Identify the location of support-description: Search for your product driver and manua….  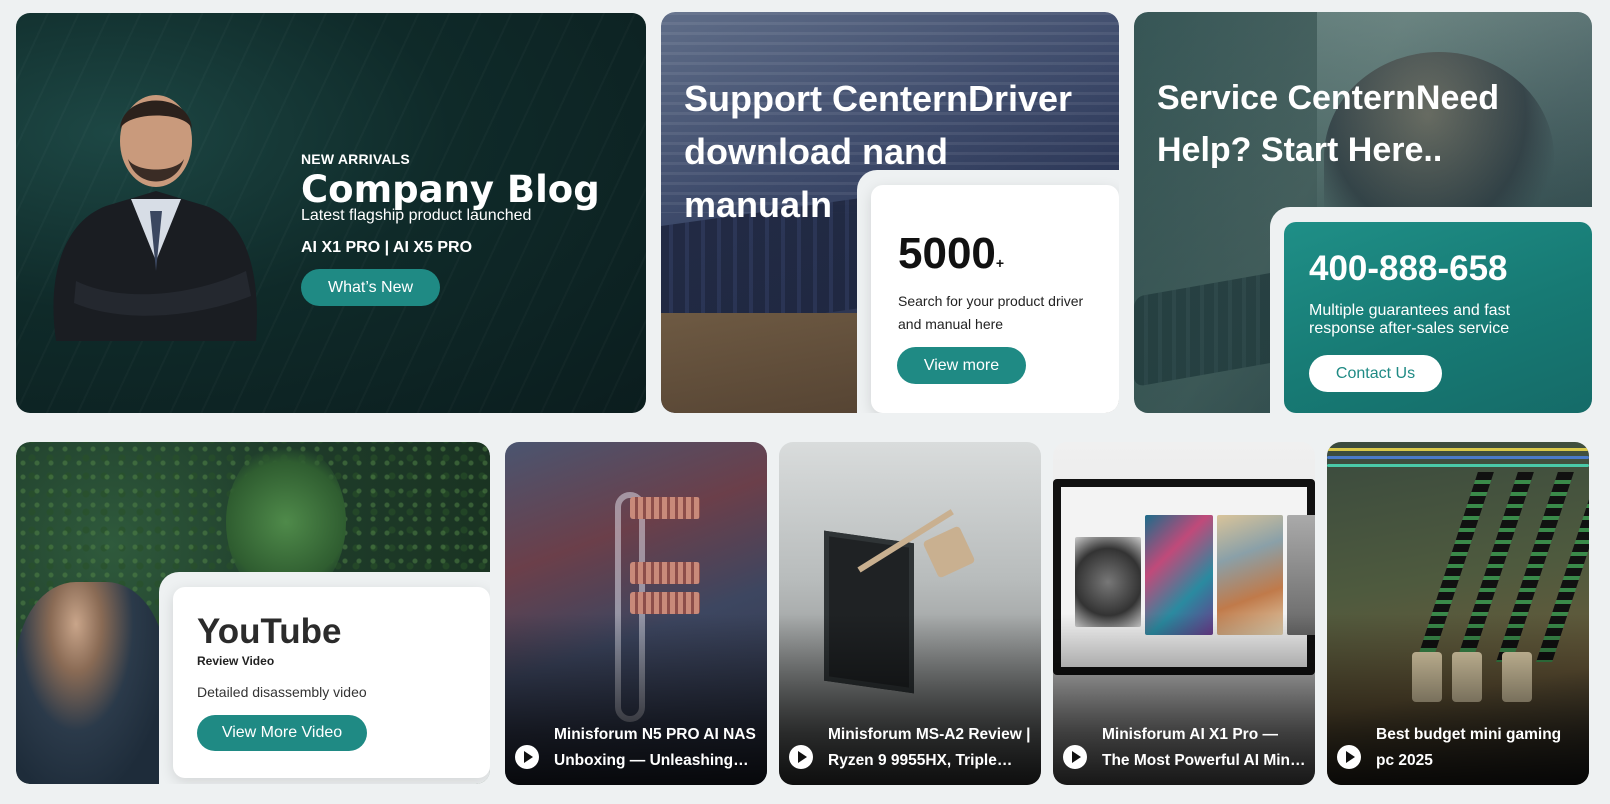
(991, 312).